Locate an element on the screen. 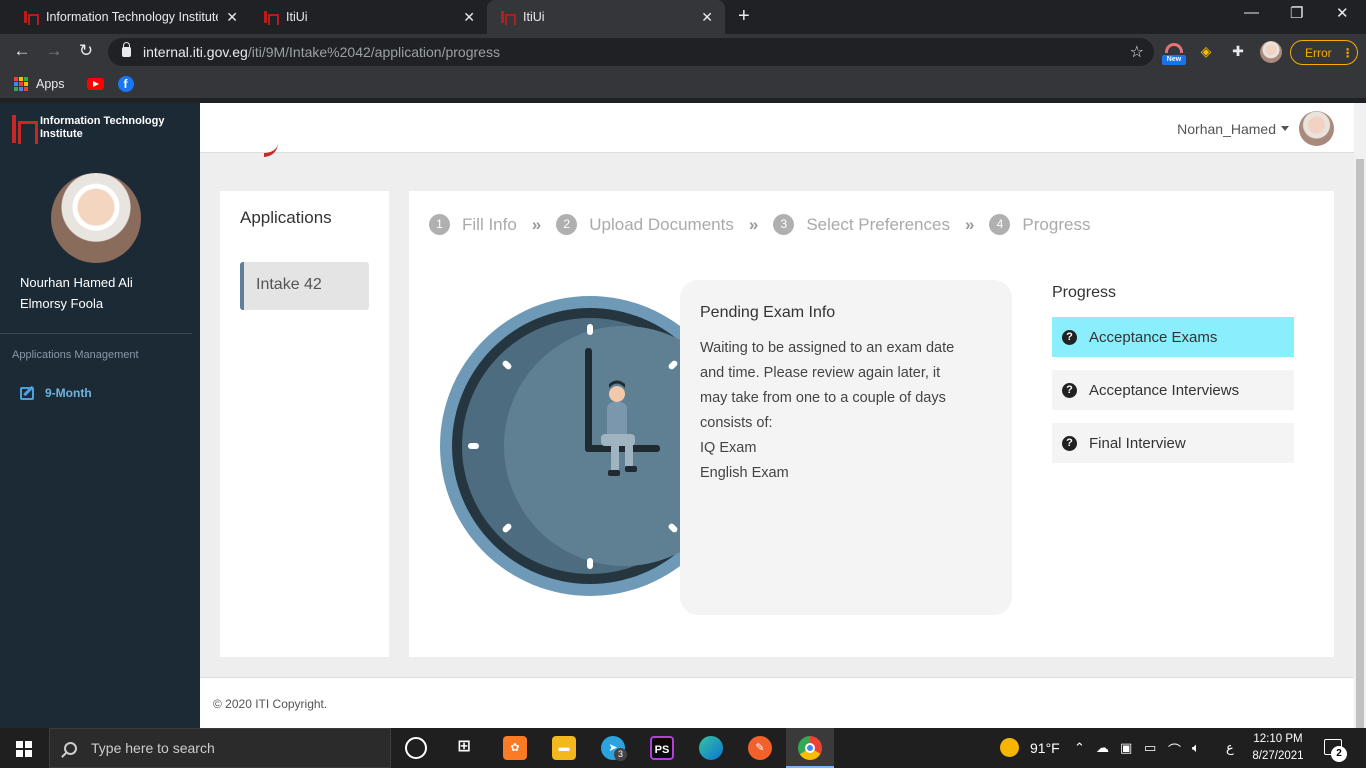 The width and height of the screenshot is (1366, 768). profile-name-line2: Elmorsy Foola is located at coordinates (62, 303).